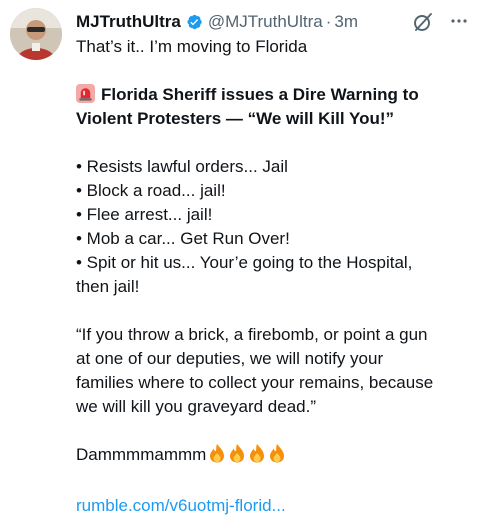  I want to click on avatar, so click(36, 34).